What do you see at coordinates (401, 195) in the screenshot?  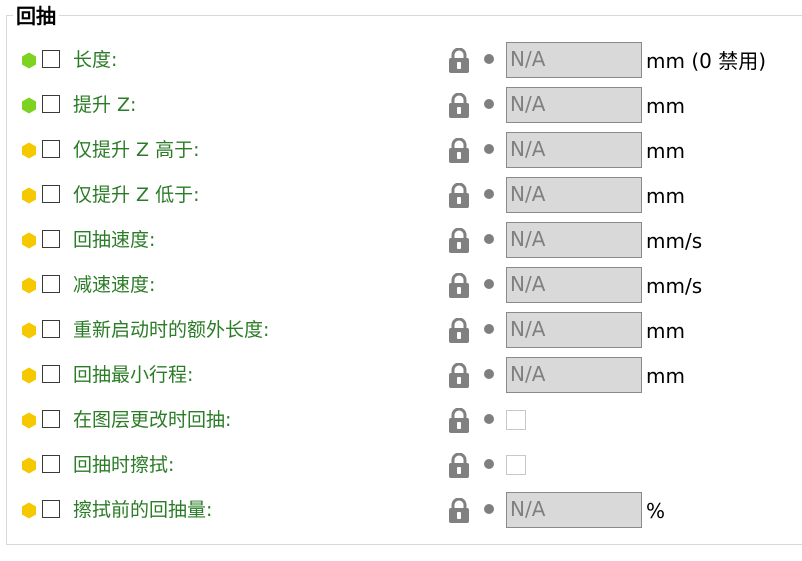 I see `setting-row: 仅提升 Z 低于: N/A mm` at bounding box center [401, 195].